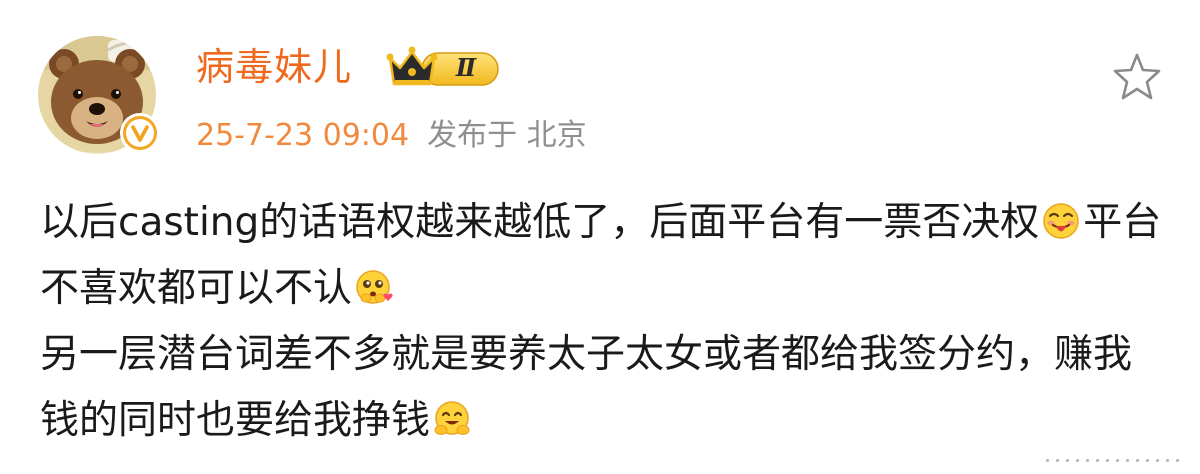  Describe the element at coordinates (274, 67) in the screenshot. I see `author-name: 病毒妹儿` at that location.